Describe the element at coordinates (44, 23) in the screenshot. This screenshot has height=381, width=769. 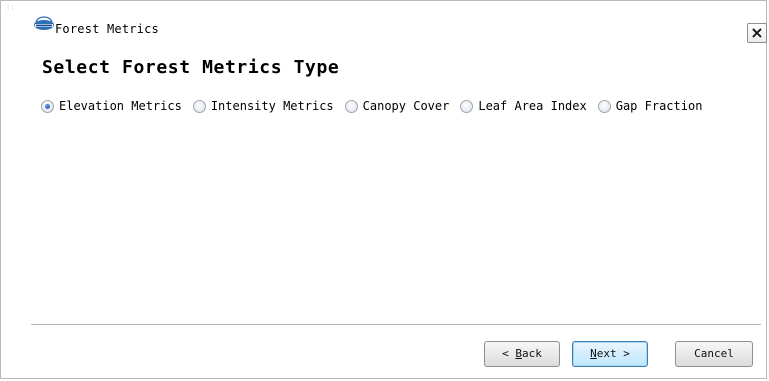
I see `app-logo-icon` at that location.